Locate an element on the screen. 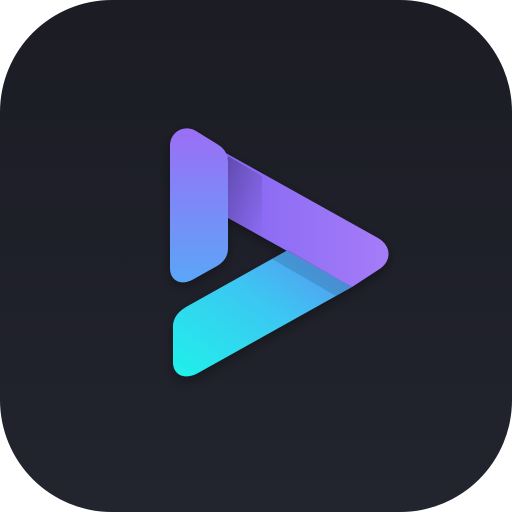 Image resolution: width=512 pixels, height=512 pixels. play-stem is located at coordinates (199, 205).